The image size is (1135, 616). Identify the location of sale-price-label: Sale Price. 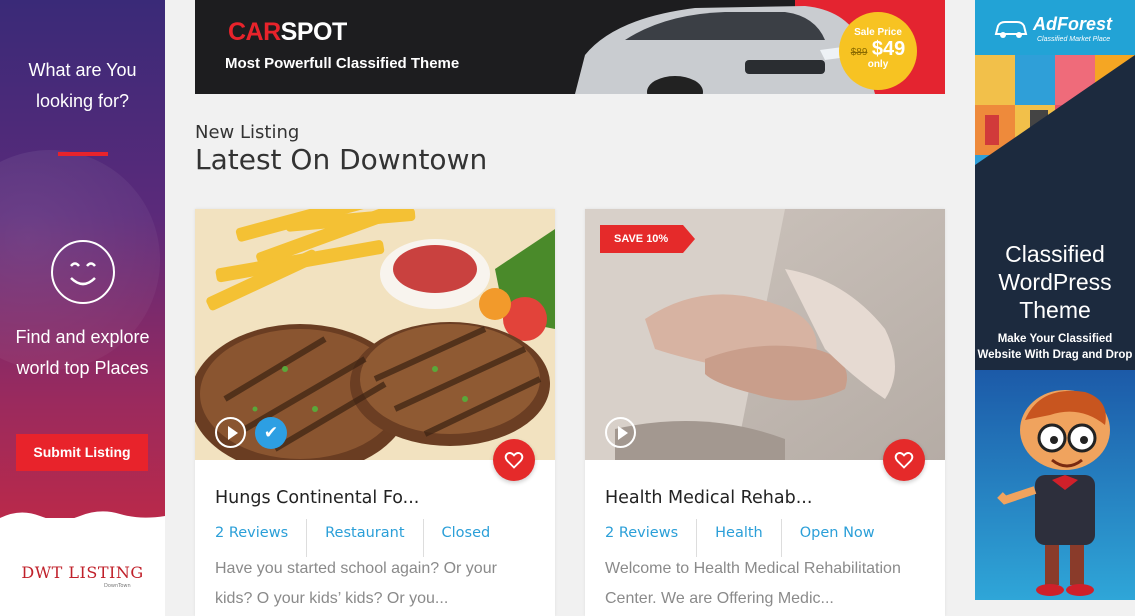
(878, 32).